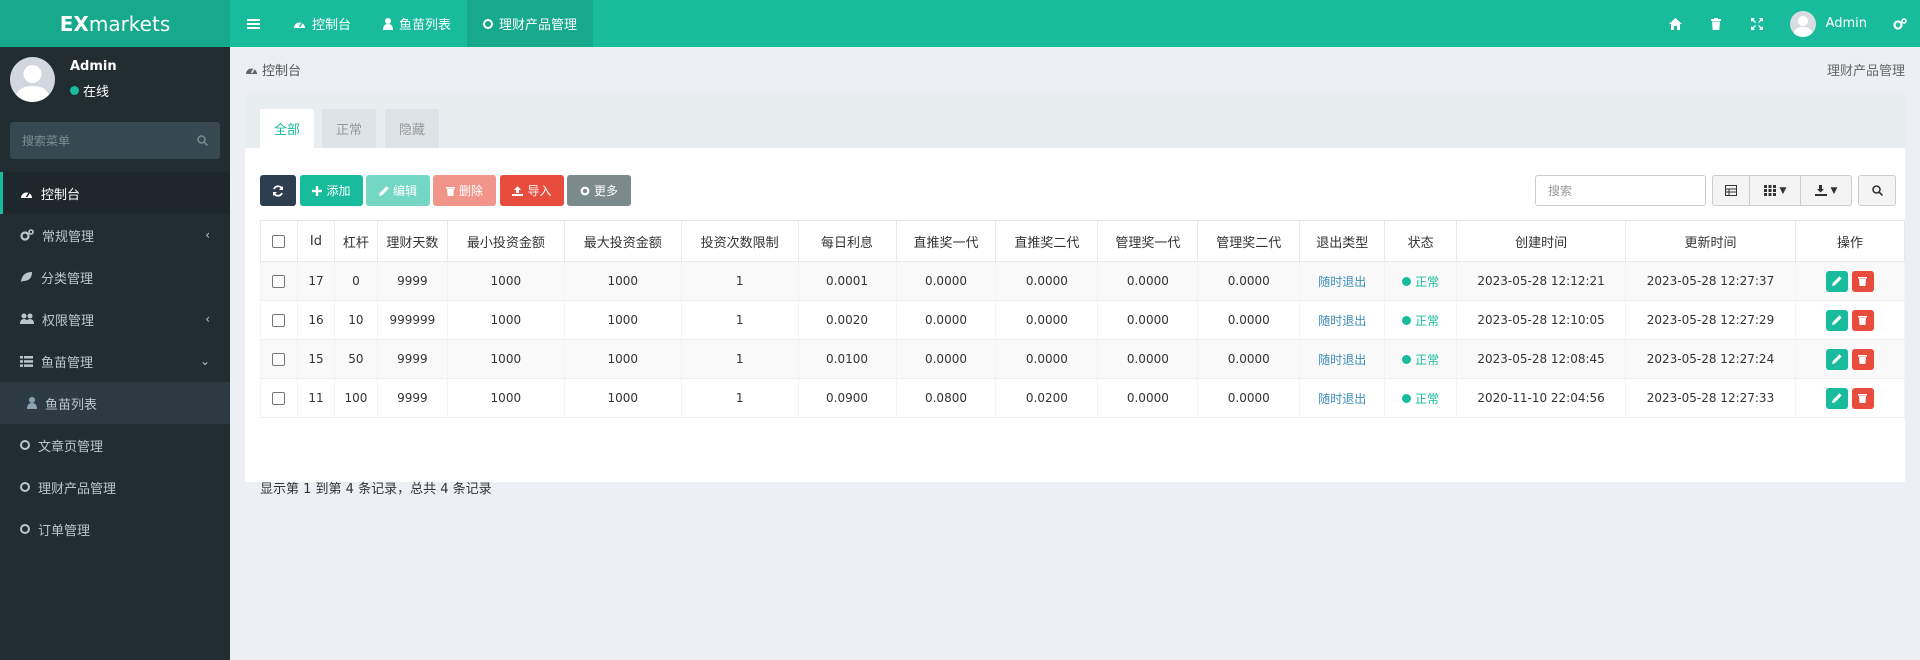  What do you see at coordinates (518, 190) in the screenshot?
I see `upload-icon` at bounding box center [518, 190].